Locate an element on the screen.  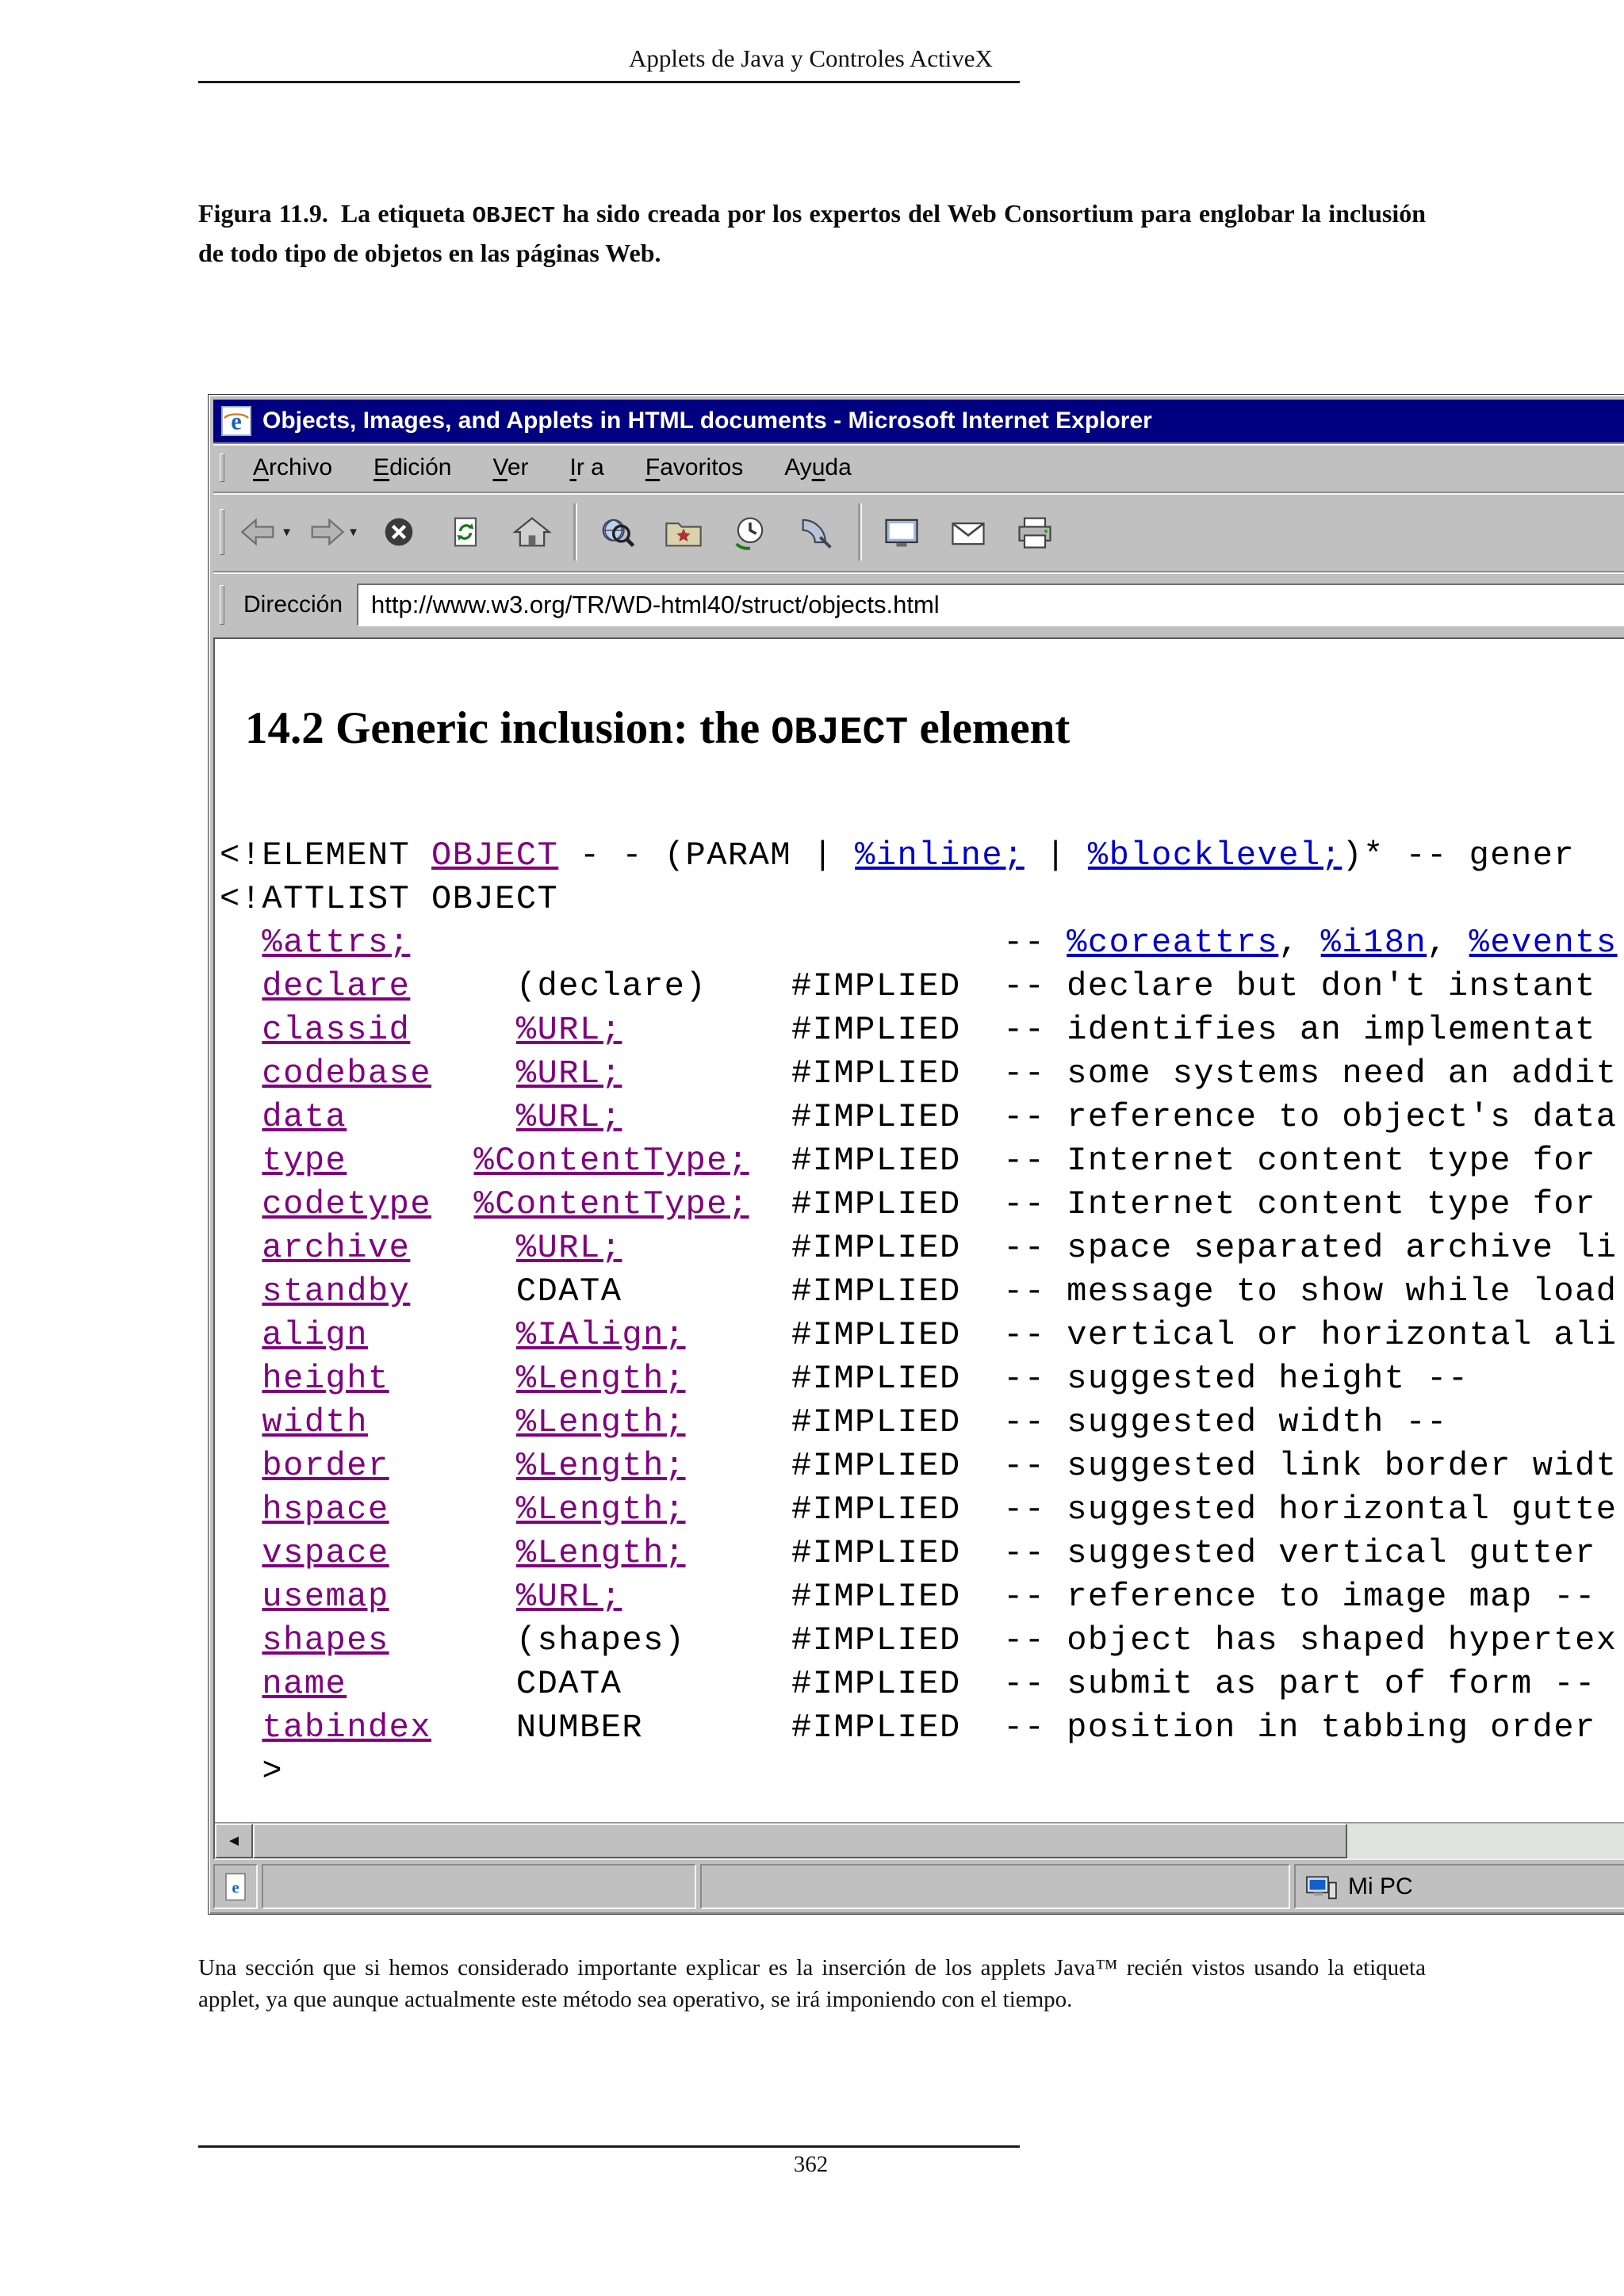
print-button is located at coordinates (1035, 532).